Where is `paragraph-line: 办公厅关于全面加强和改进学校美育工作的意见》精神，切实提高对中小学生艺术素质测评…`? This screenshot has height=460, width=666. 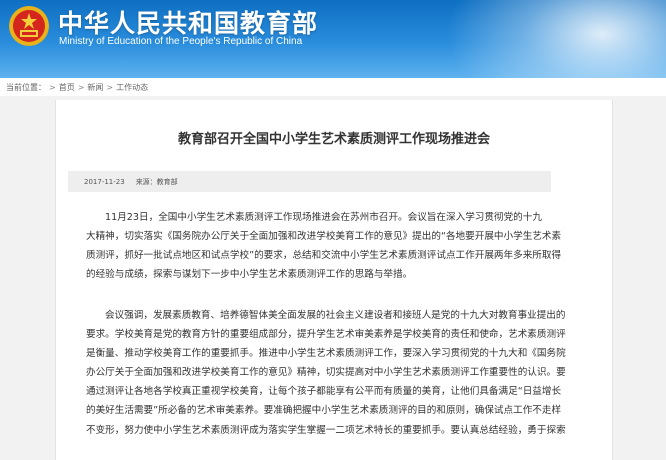 paragraph-line: 办公厅关于全面加强和改进学校美育工作的意见》精神，切实提高对中小学生艺术素质测评… is located at coordinates (326, 373).